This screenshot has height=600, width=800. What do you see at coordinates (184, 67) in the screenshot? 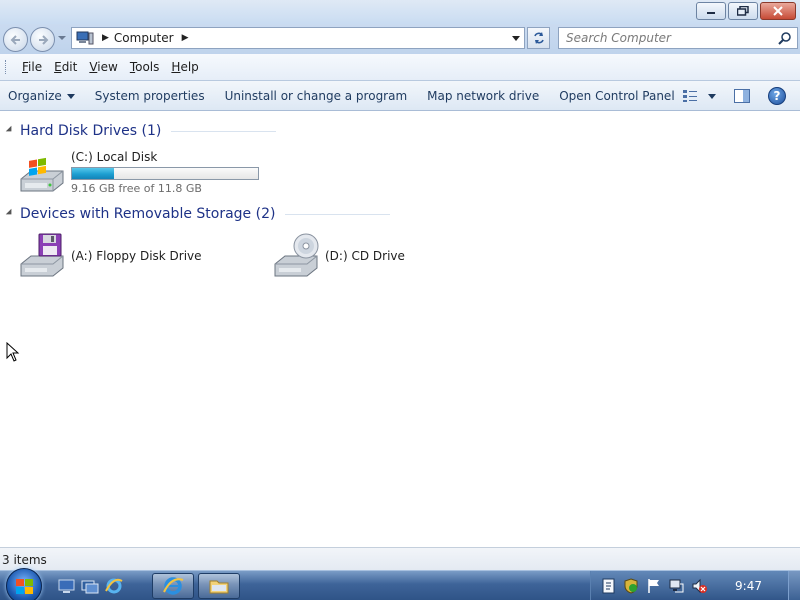
I see `menu-help: Help` at bounding box center [184, 67].